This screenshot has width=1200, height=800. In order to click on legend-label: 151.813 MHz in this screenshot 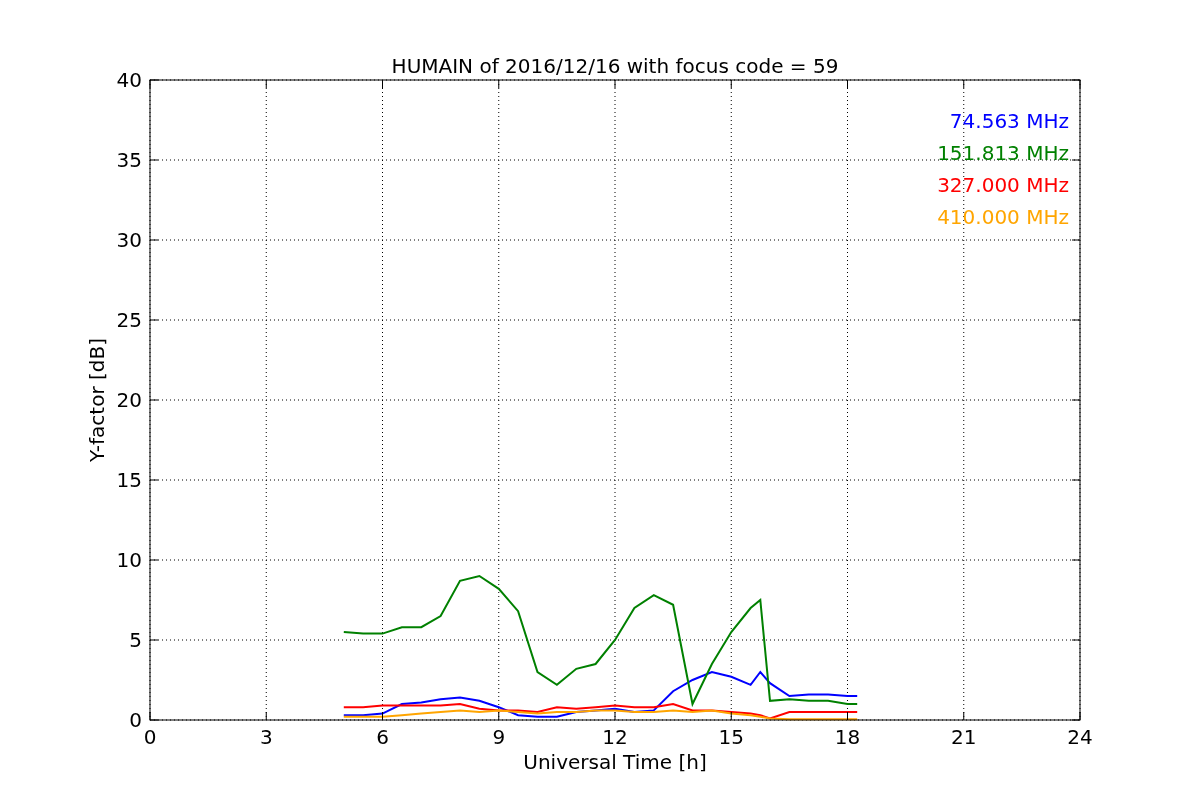, I will do `click(1003, 153)`.